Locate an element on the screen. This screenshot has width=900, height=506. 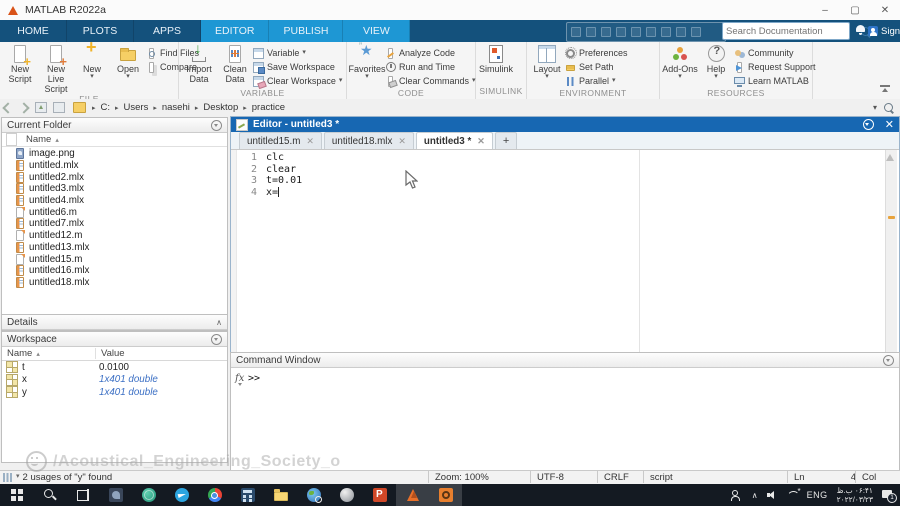
minimize-button: – is located at coordinates (825, 10).